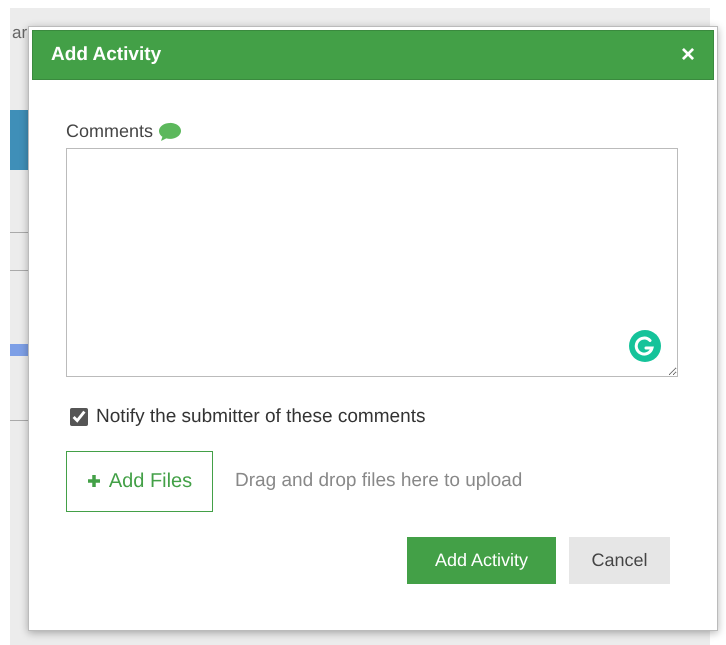 This screenshot has height=645, width=726. I want to click on page-text: ar, so click(20, 33).